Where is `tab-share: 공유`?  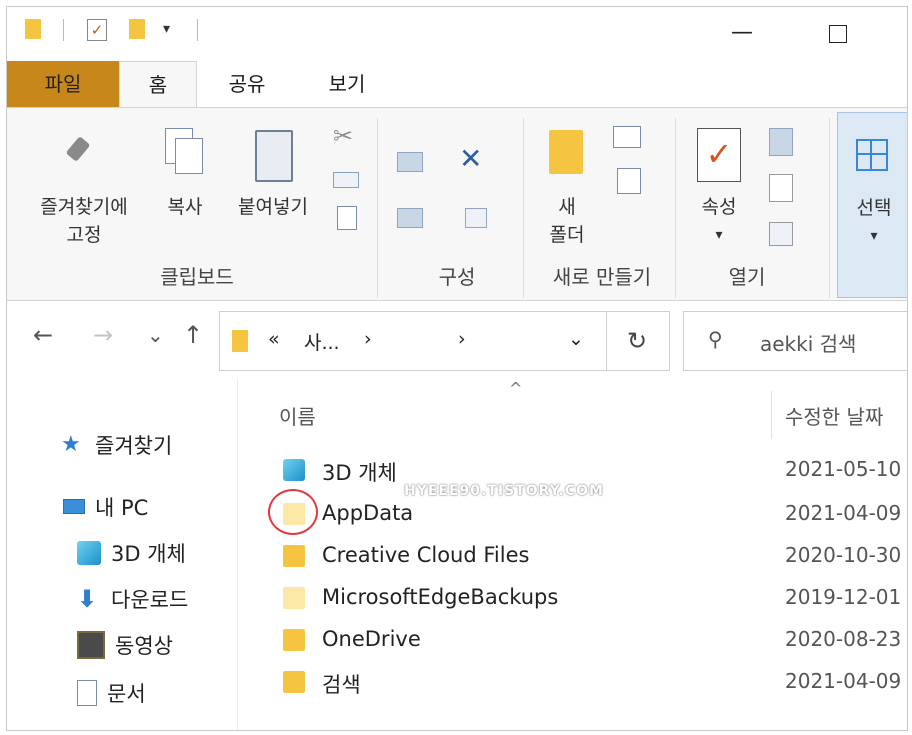
tab-share: 공유 is located at coordinates (247, 84).